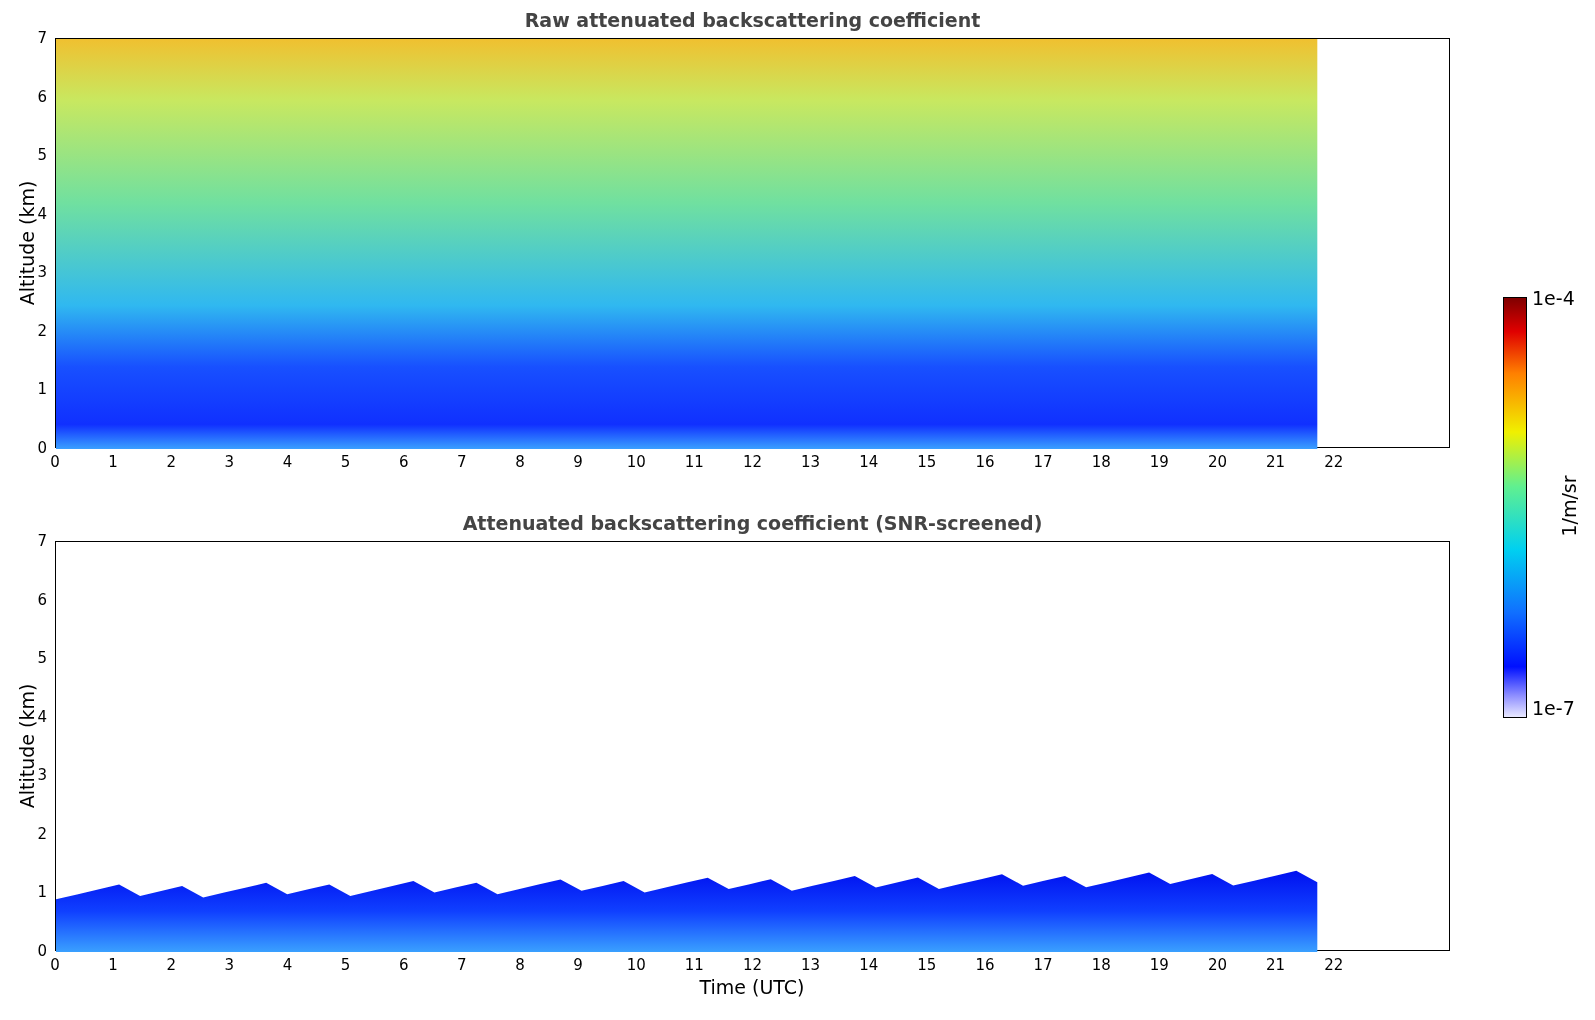 The height and width of the screenshot is (1020, 1595). Describe the element at coordinates (752, 523) in the screenshot. I see `plot-title: Attenuated backscattering coefficient (SNR-screened)` at that location.